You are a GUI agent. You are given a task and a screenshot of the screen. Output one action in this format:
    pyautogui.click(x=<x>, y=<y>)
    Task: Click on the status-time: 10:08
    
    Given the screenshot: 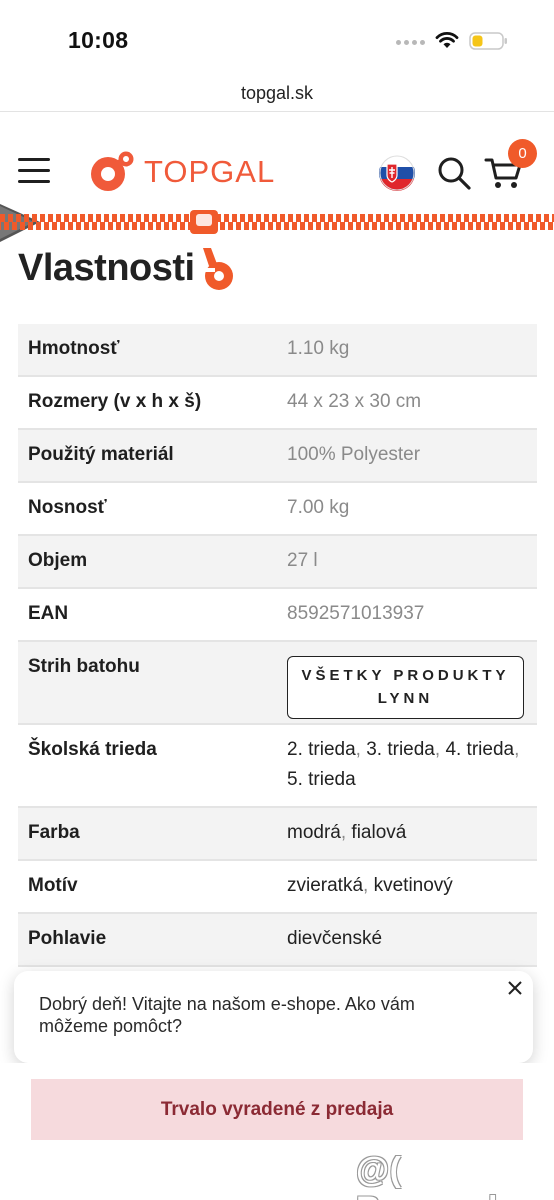 What is the action you would take?
    pyautogui.click(x=98, y=40)
    